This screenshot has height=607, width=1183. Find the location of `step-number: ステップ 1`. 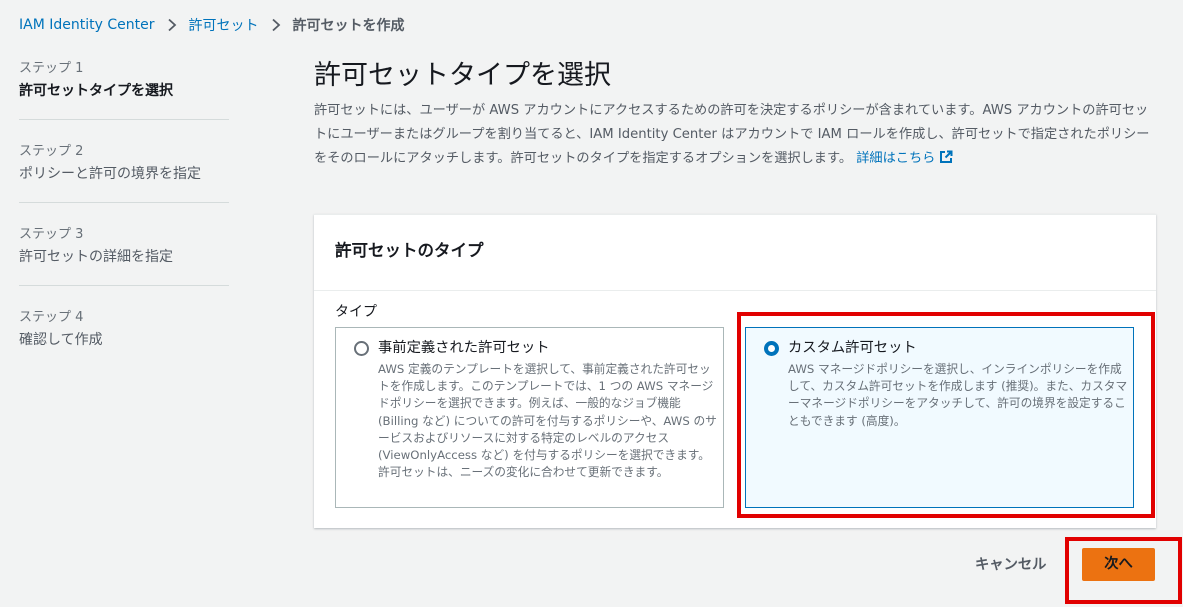

step-number: ステップ 1 is located at coordinates (51, 68).